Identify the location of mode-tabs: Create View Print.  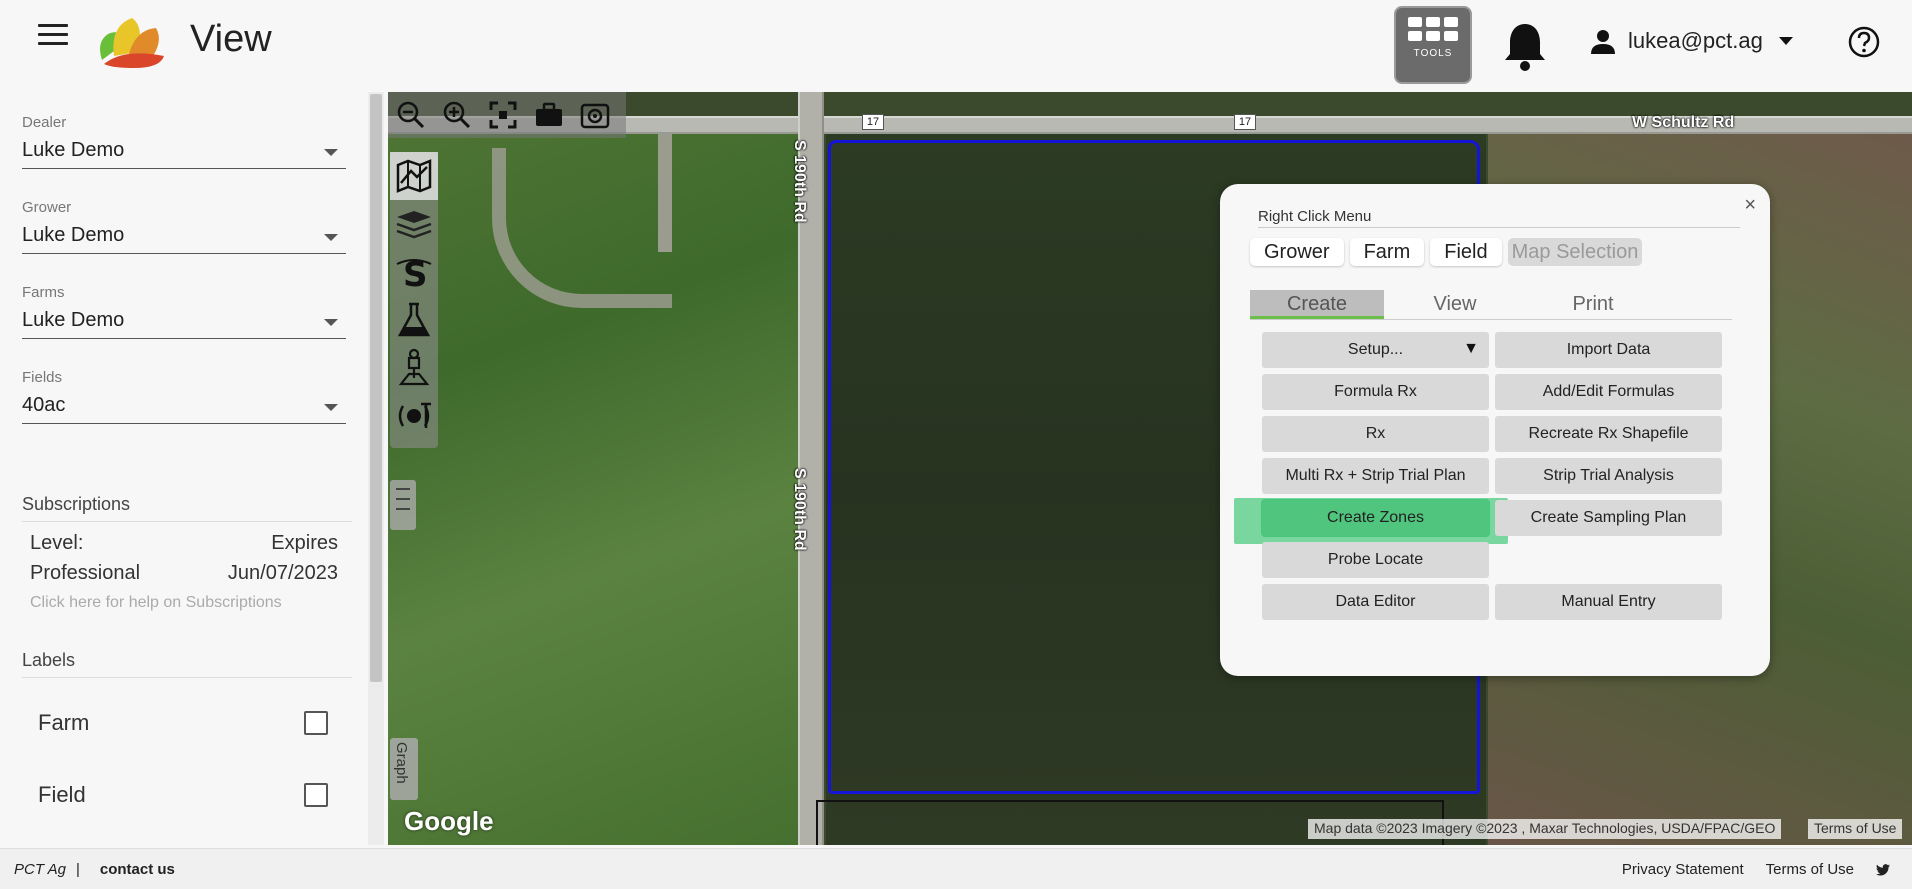
(1491, 305).